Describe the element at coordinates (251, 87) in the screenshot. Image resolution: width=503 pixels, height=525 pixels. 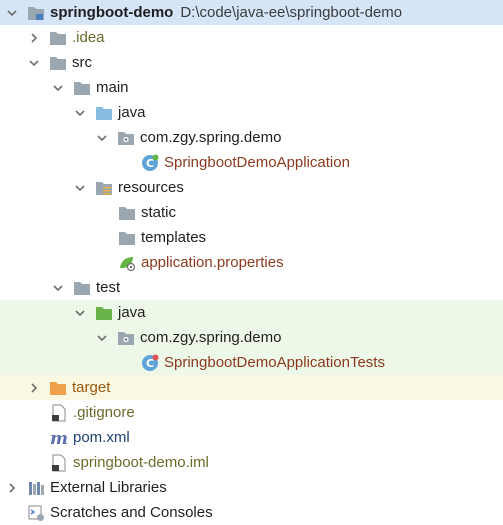
I see `tree-item-main: main` at that location.